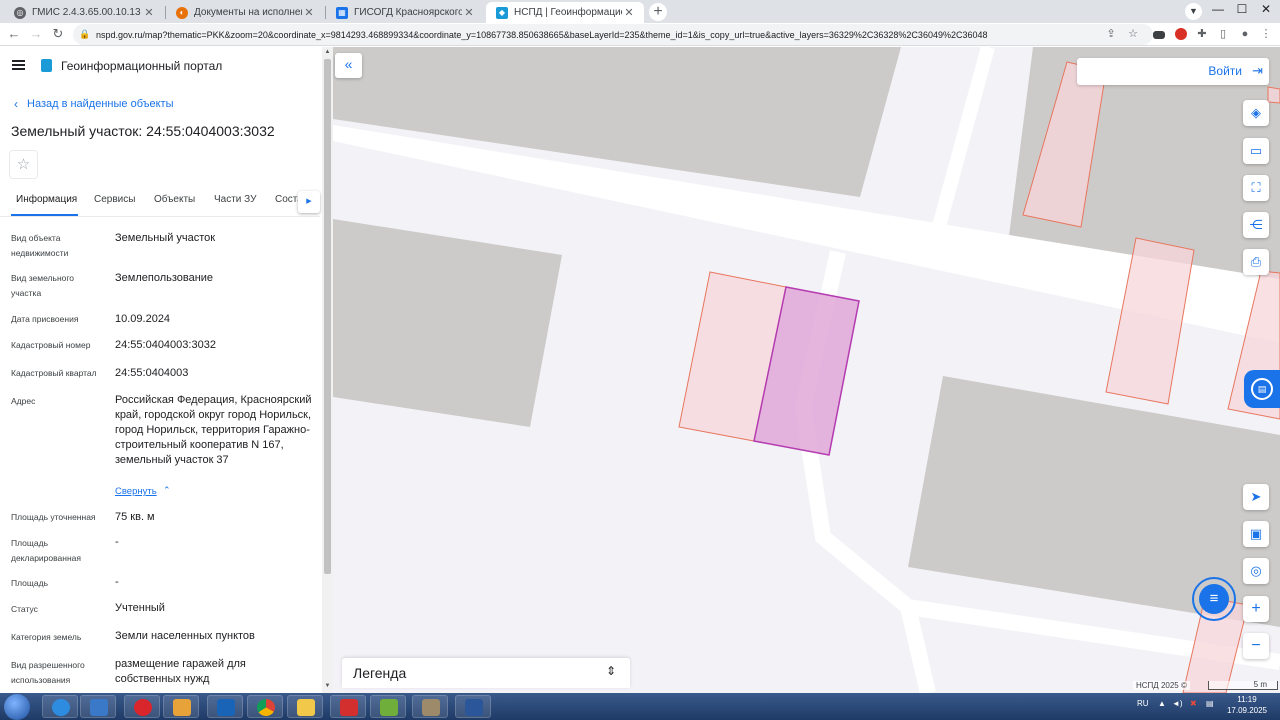 The image size is (1280, 720). I want to click on panel-scrollbar: ▲ ▼, so click(327, 370).